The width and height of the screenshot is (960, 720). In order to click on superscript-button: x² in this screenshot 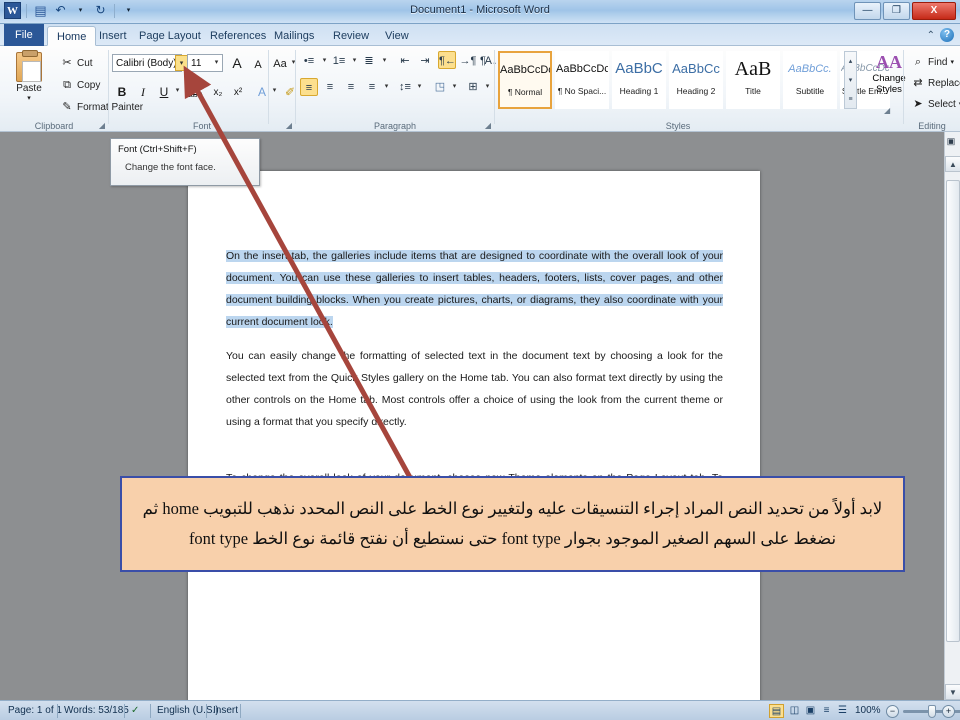, I will do `click(238, 93)`.